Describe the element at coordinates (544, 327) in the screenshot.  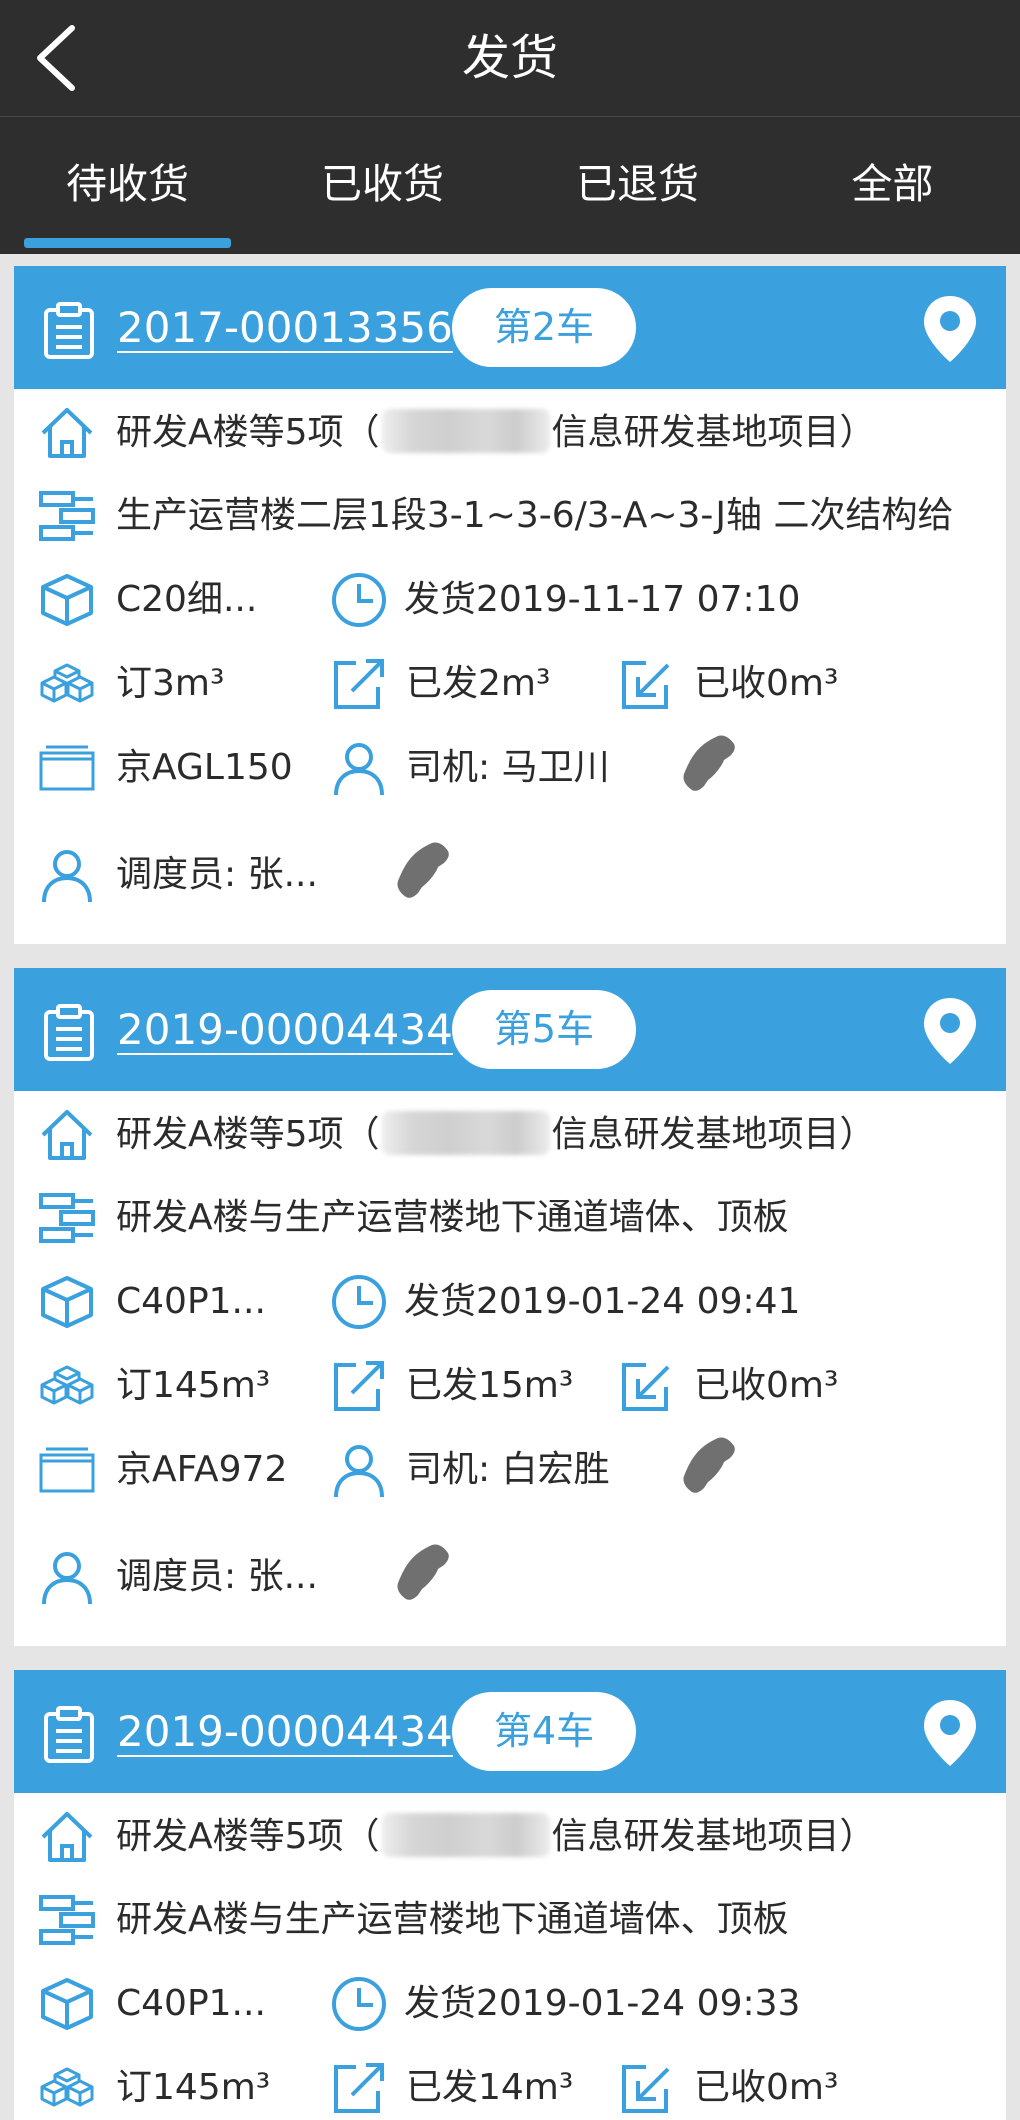
I see `truck-badge: 第2车` at that location.